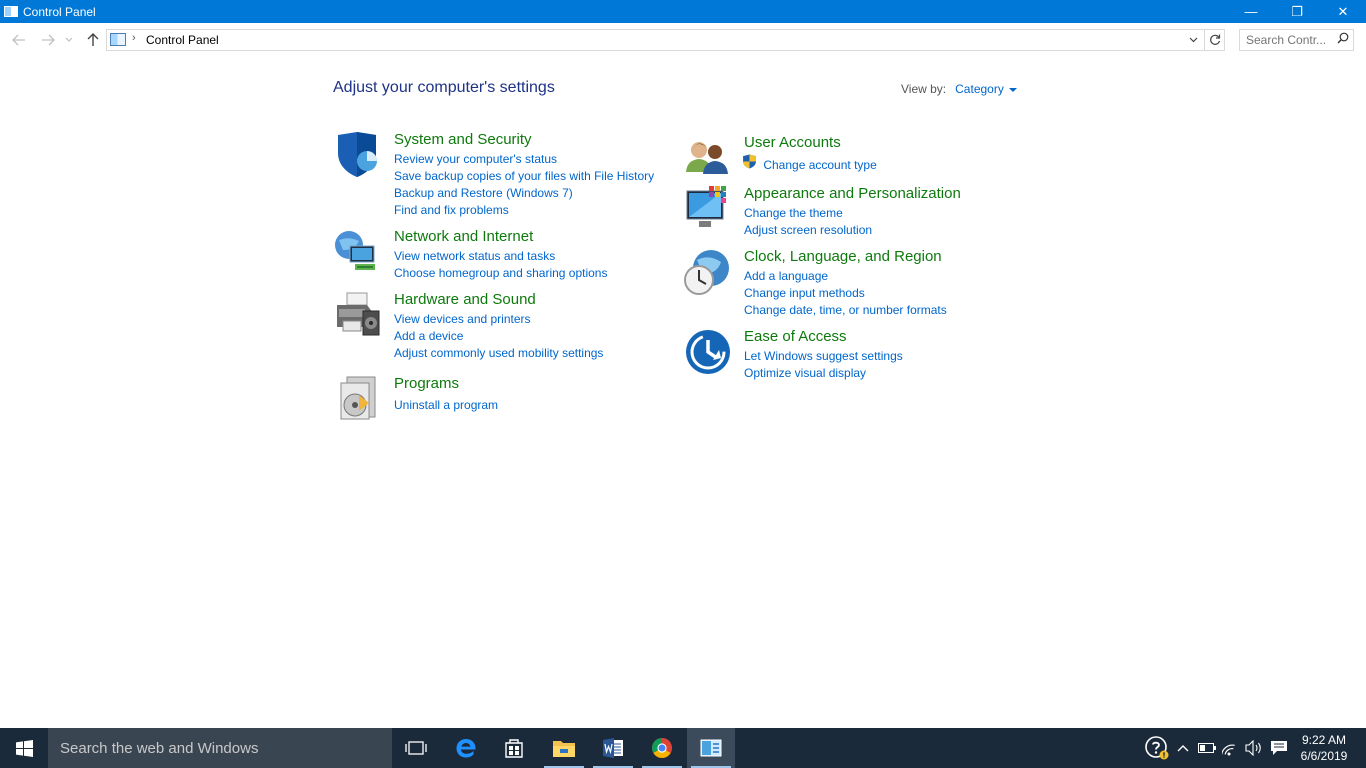 This screenshot has width=1366, height=768. I want to click on navigation-bar: › Control Panel, so click(683, 40).